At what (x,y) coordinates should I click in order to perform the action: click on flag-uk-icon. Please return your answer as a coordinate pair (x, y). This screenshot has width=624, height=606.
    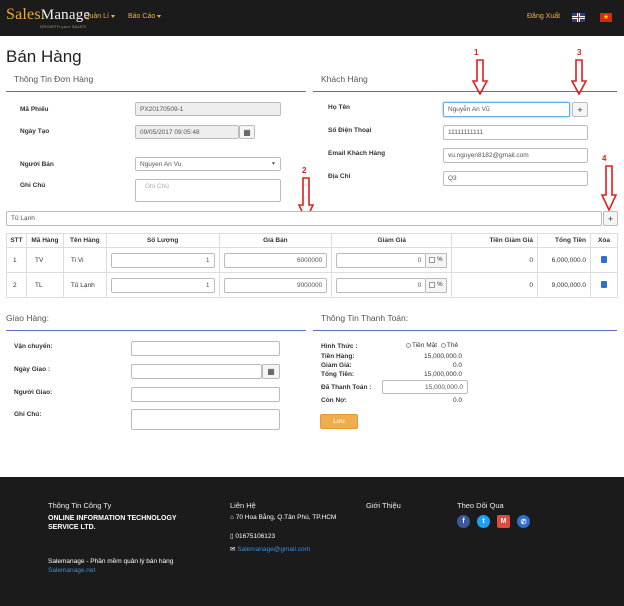
    Looking at the image, I should click on (578, 17).